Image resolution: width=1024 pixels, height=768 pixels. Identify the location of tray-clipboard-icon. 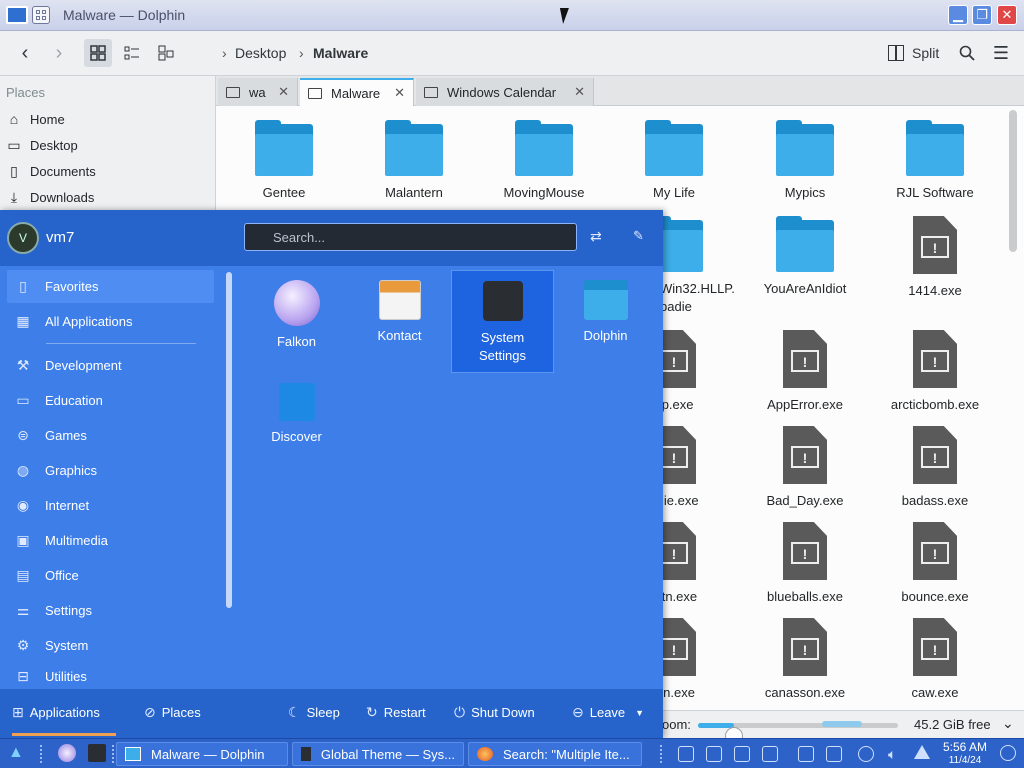
(742, 754).